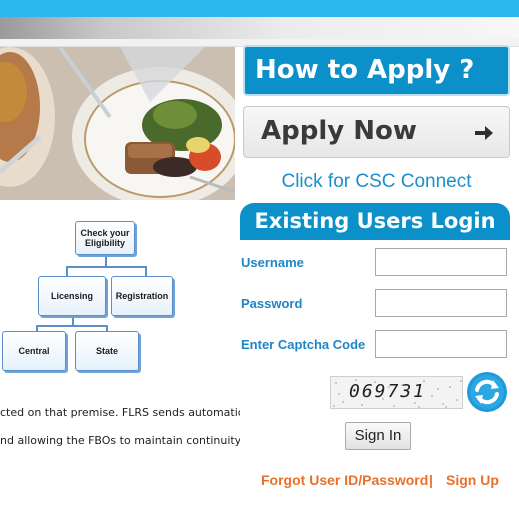 This screenshot has height=510, width=519. What do you see at coordinates (441, 344) in the screenshot?
I see `captcha-input` at bounding box center [441, 344].